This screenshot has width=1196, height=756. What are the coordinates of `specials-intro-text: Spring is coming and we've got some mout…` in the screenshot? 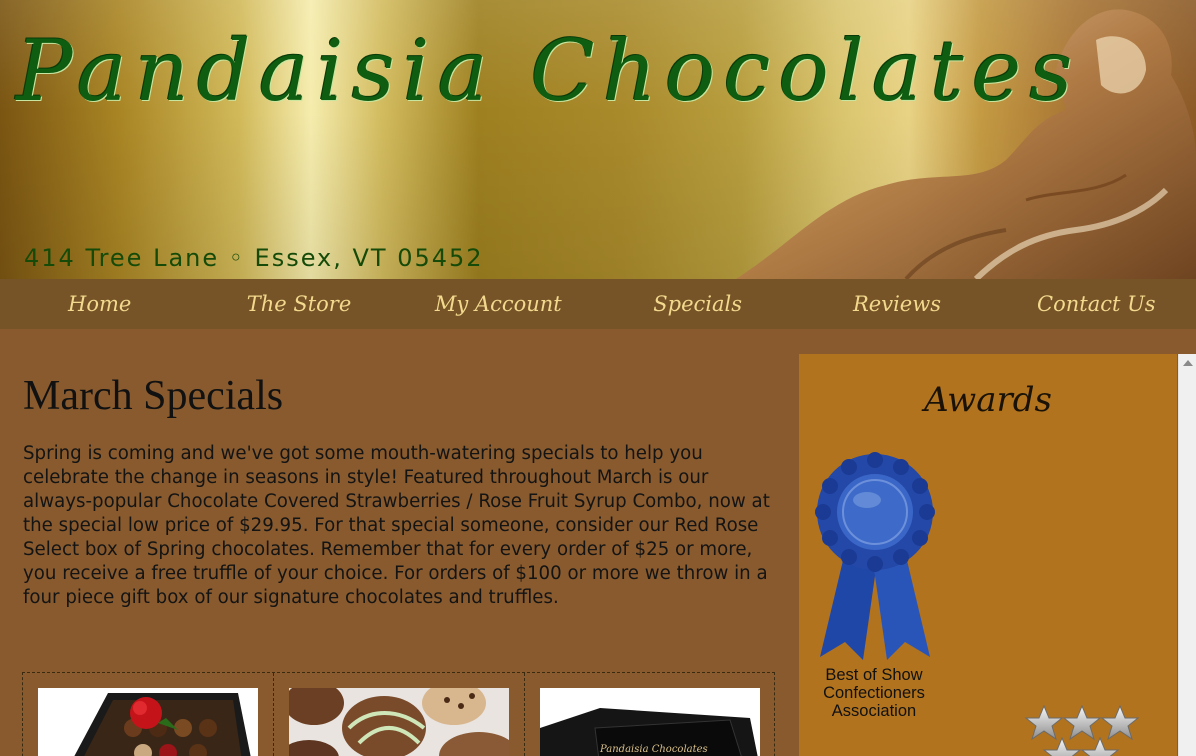 It's located at (396, 525).